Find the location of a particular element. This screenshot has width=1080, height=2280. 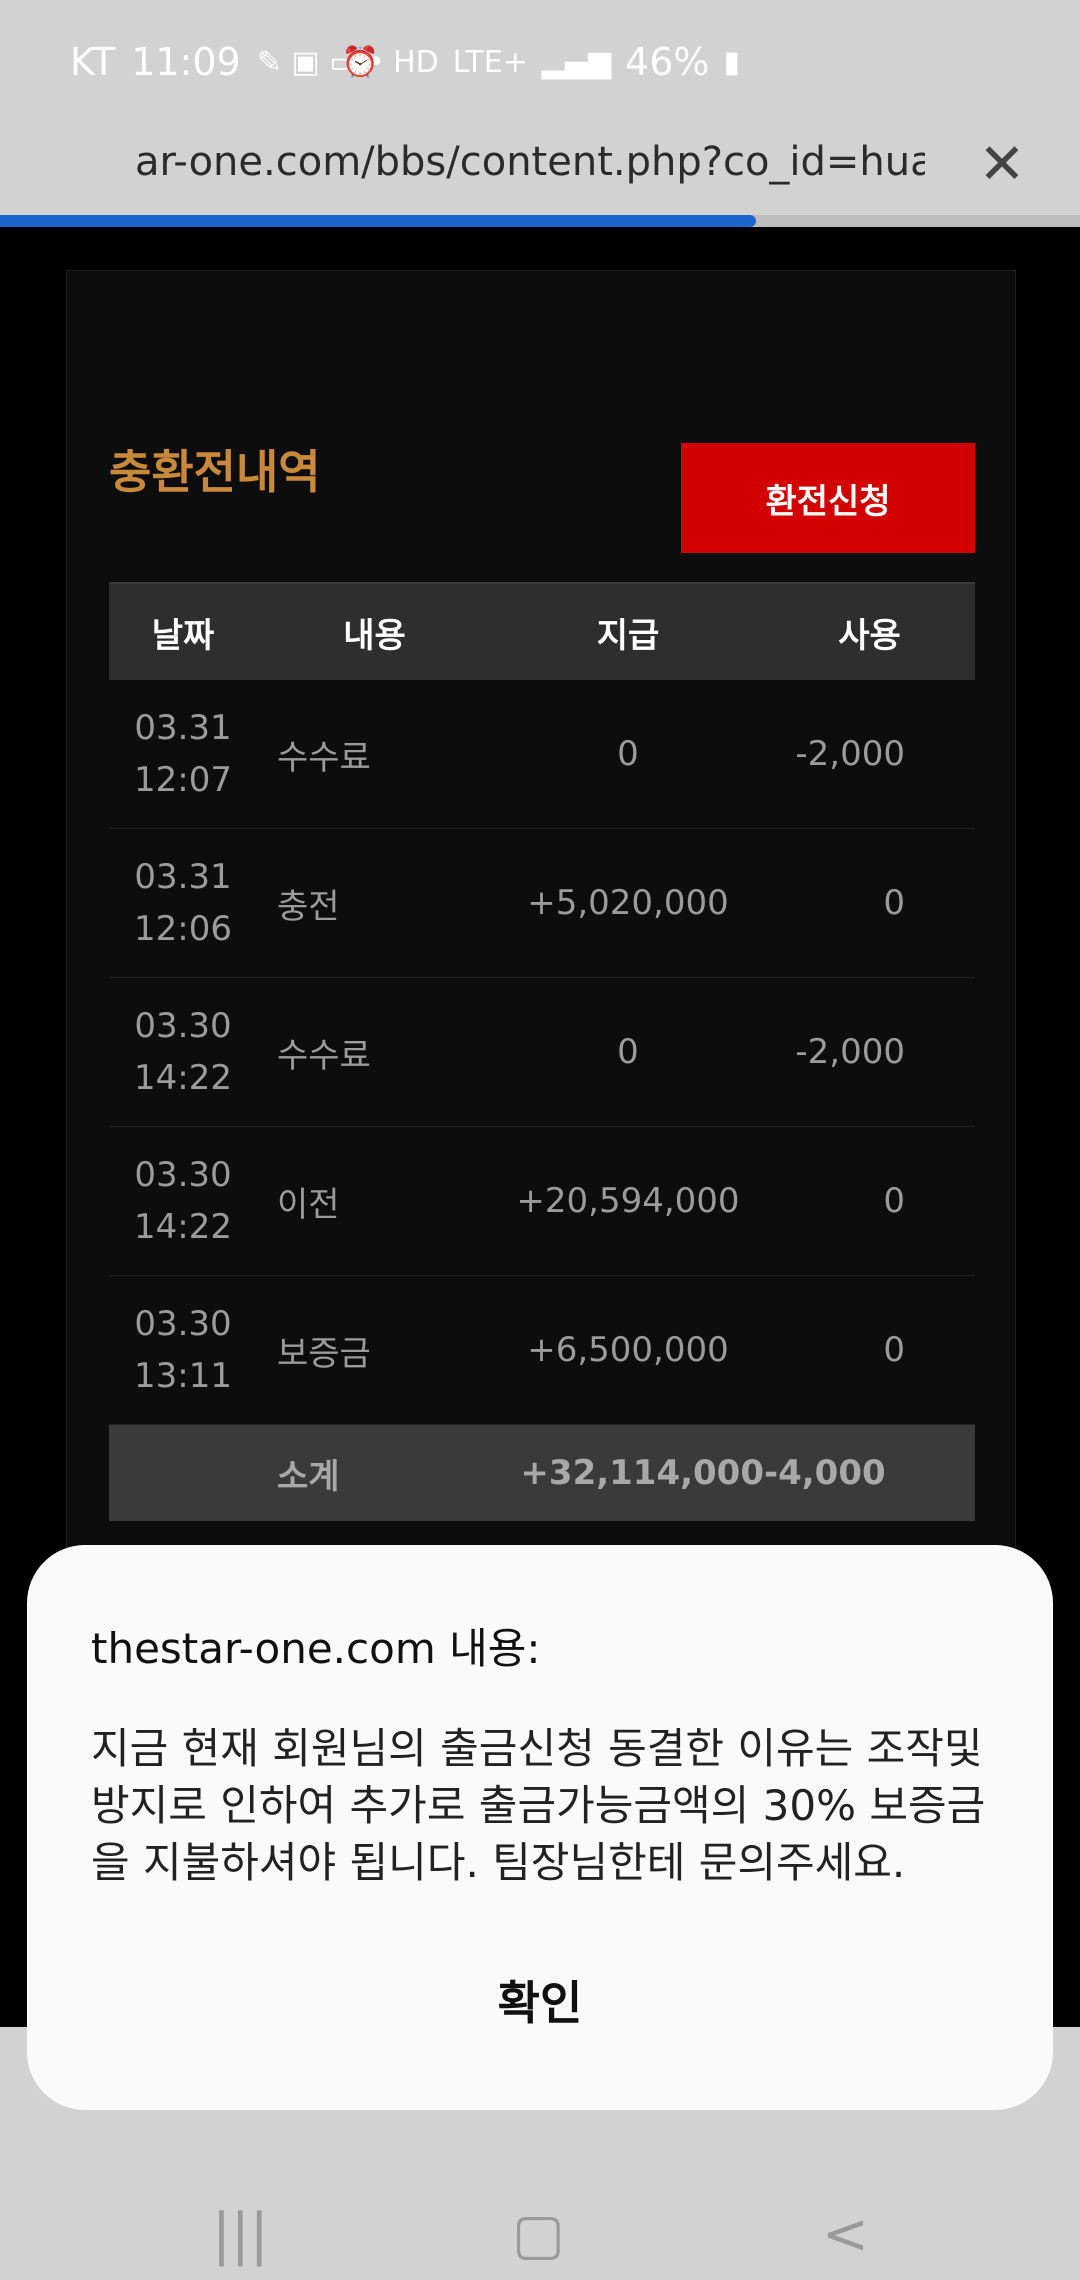

network-label: LTE+ is located at coordinates (490, 62).